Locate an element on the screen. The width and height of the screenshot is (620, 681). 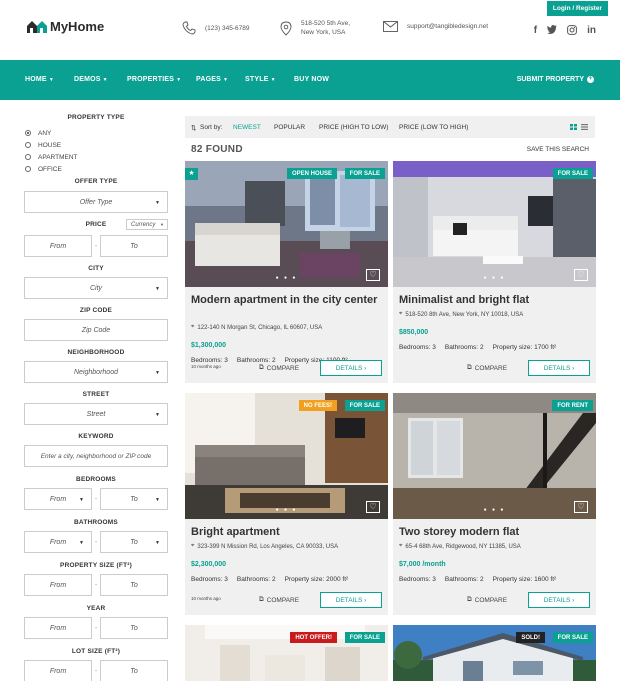
submit-property-button: SUBMIT PROPERTY + is located at coordinates (555, 79).